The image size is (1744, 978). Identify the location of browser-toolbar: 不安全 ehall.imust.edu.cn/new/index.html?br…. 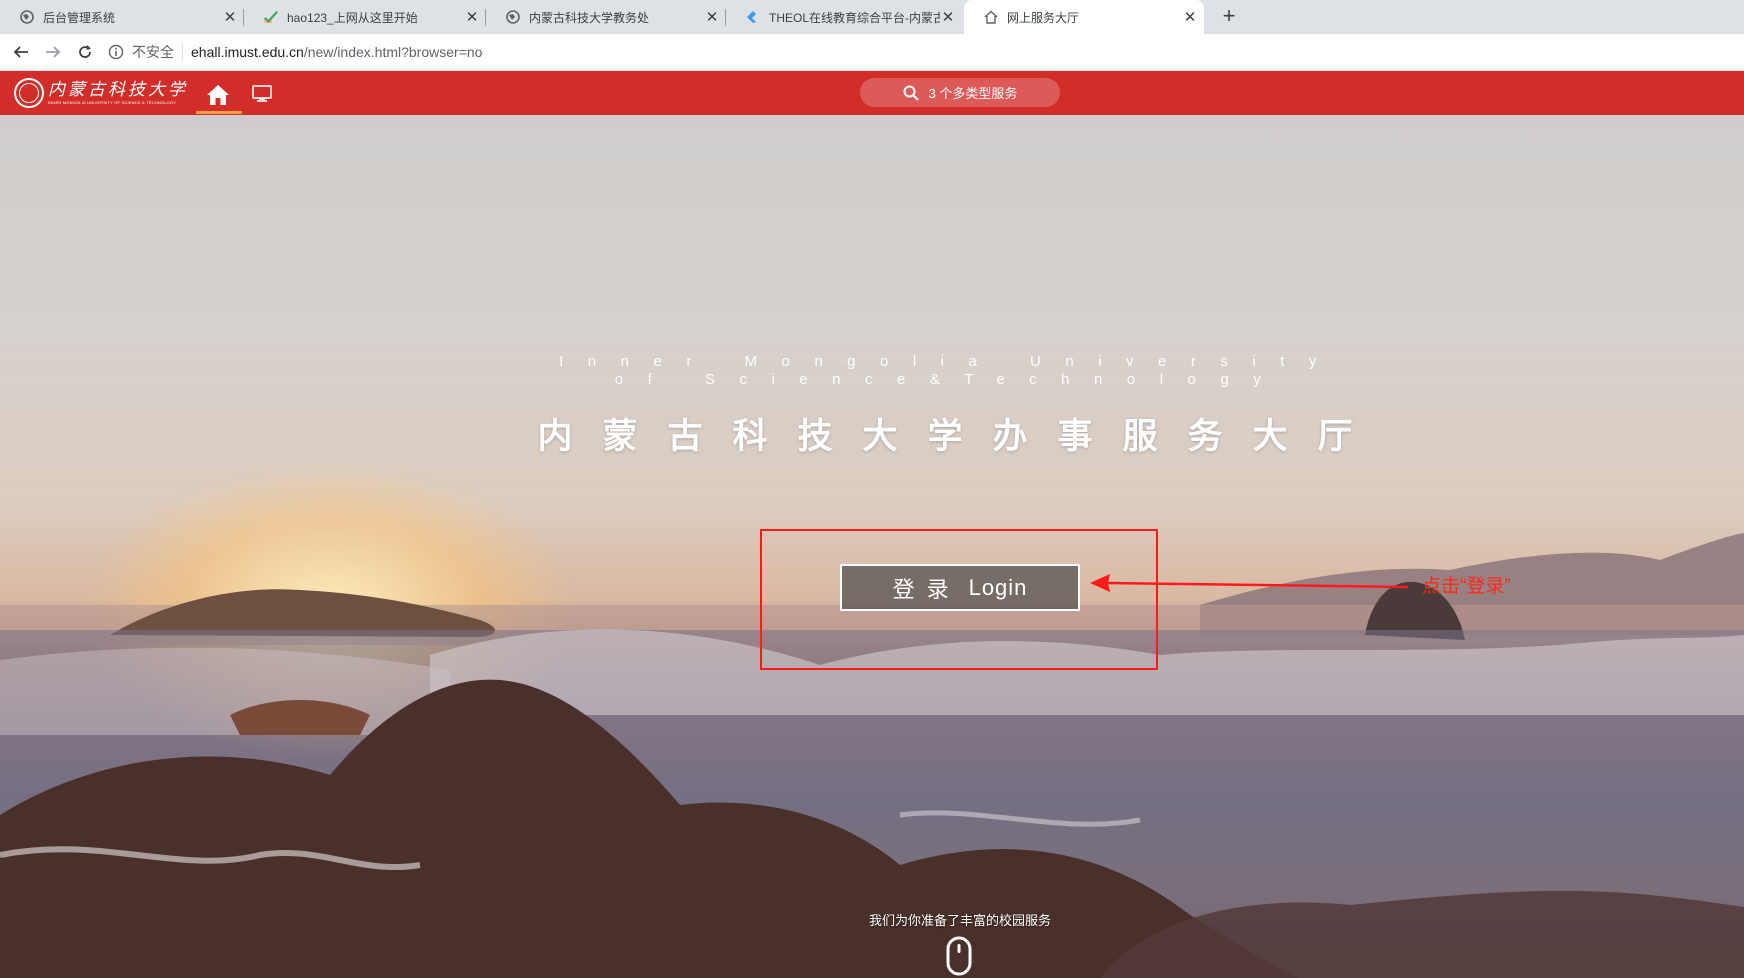
(872, 52).